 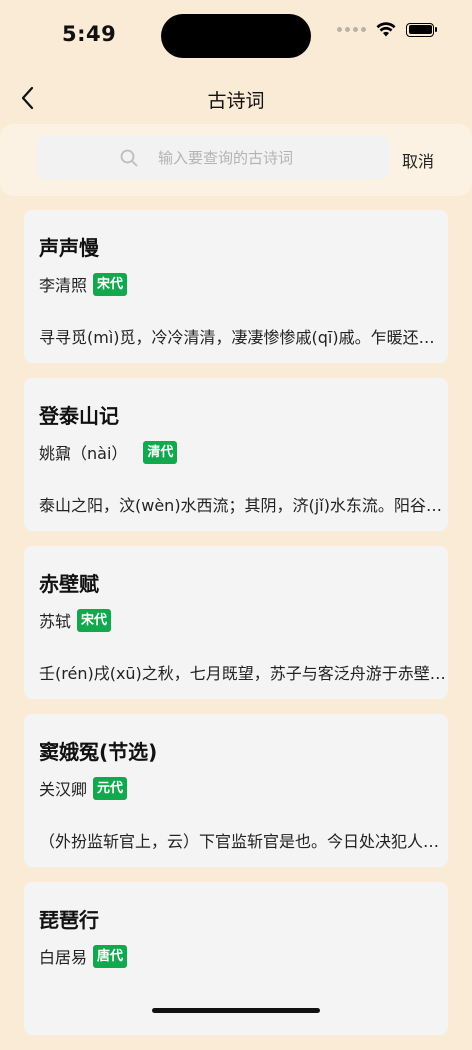 I want to click on dynamic-island, so click(x=236, y=36).